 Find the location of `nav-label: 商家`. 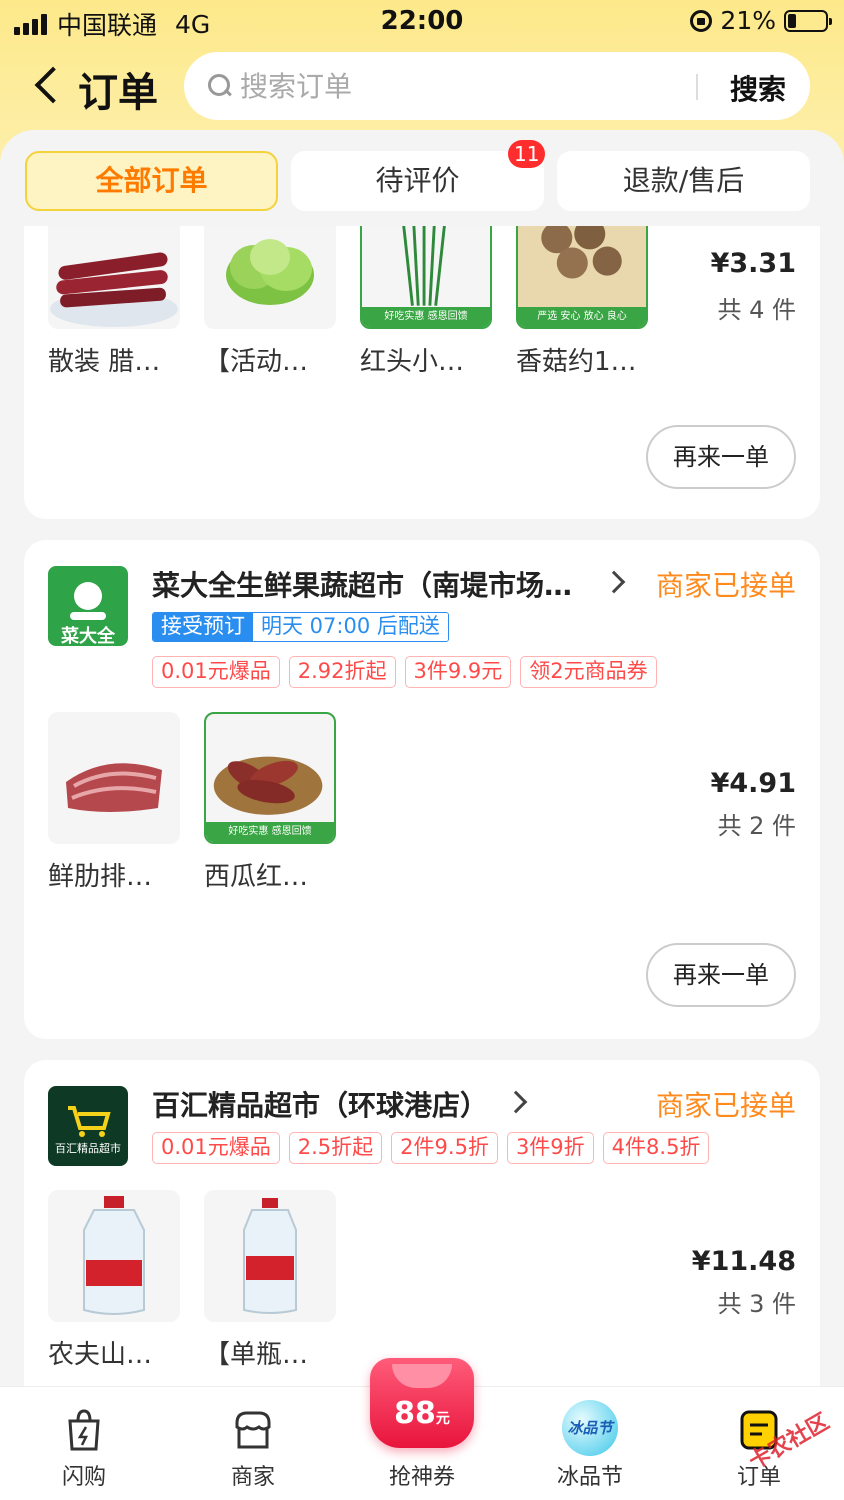

nav-label: 商家 is located at coordinates (252, 1477).